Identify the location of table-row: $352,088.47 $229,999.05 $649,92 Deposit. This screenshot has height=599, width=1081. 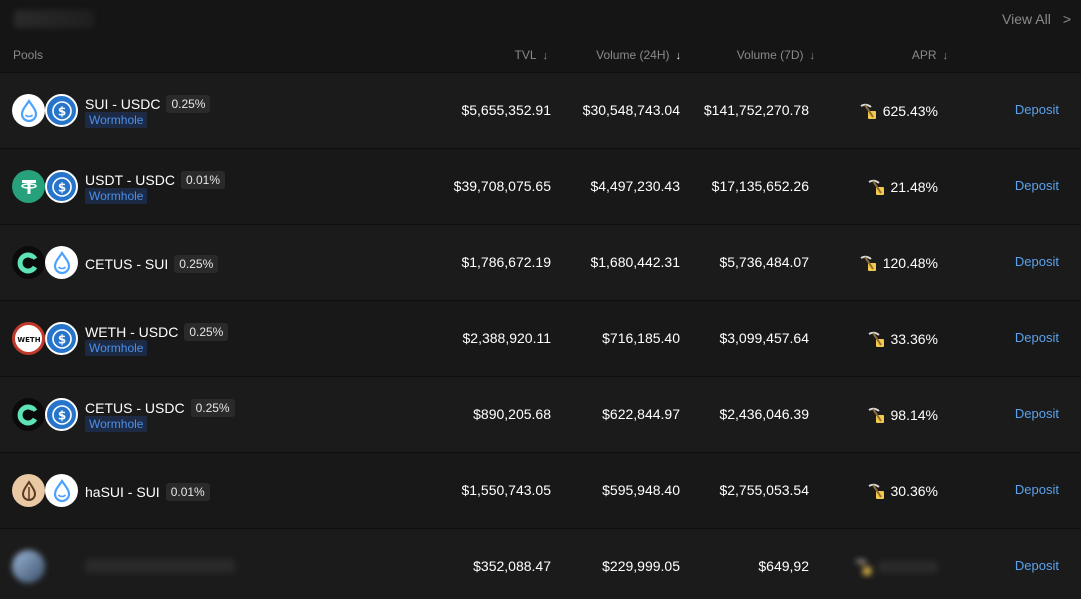
(540, 563).